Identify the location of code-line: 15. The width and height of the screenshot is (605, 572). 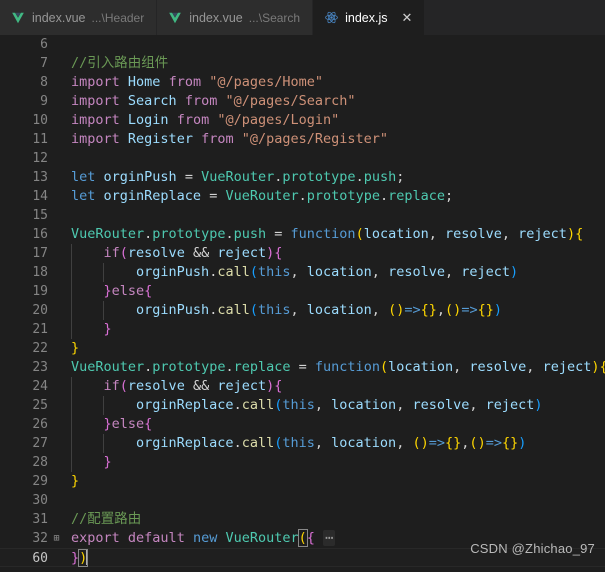
(302, 215).